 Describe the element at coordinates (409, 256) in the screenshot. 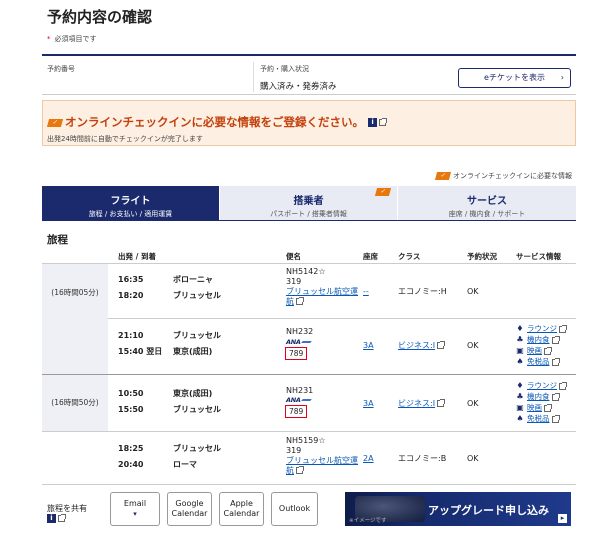

I see `col-class: クラス` at that location.